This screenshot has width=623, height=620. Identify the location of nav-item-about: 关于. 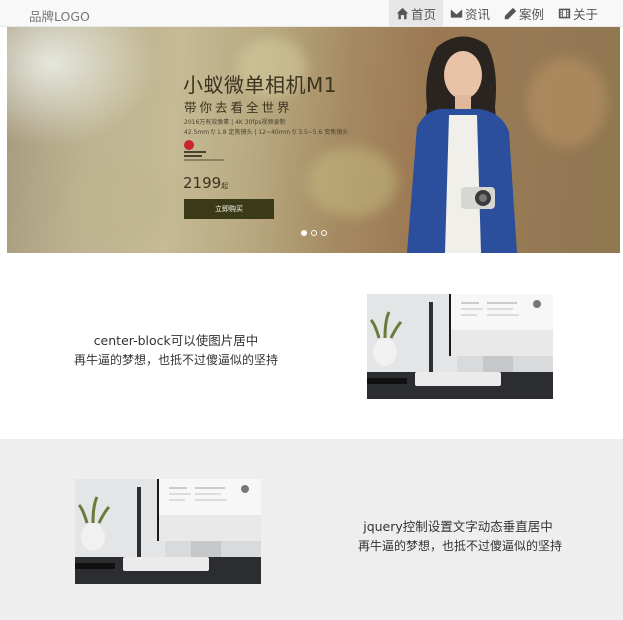
(578, 13).